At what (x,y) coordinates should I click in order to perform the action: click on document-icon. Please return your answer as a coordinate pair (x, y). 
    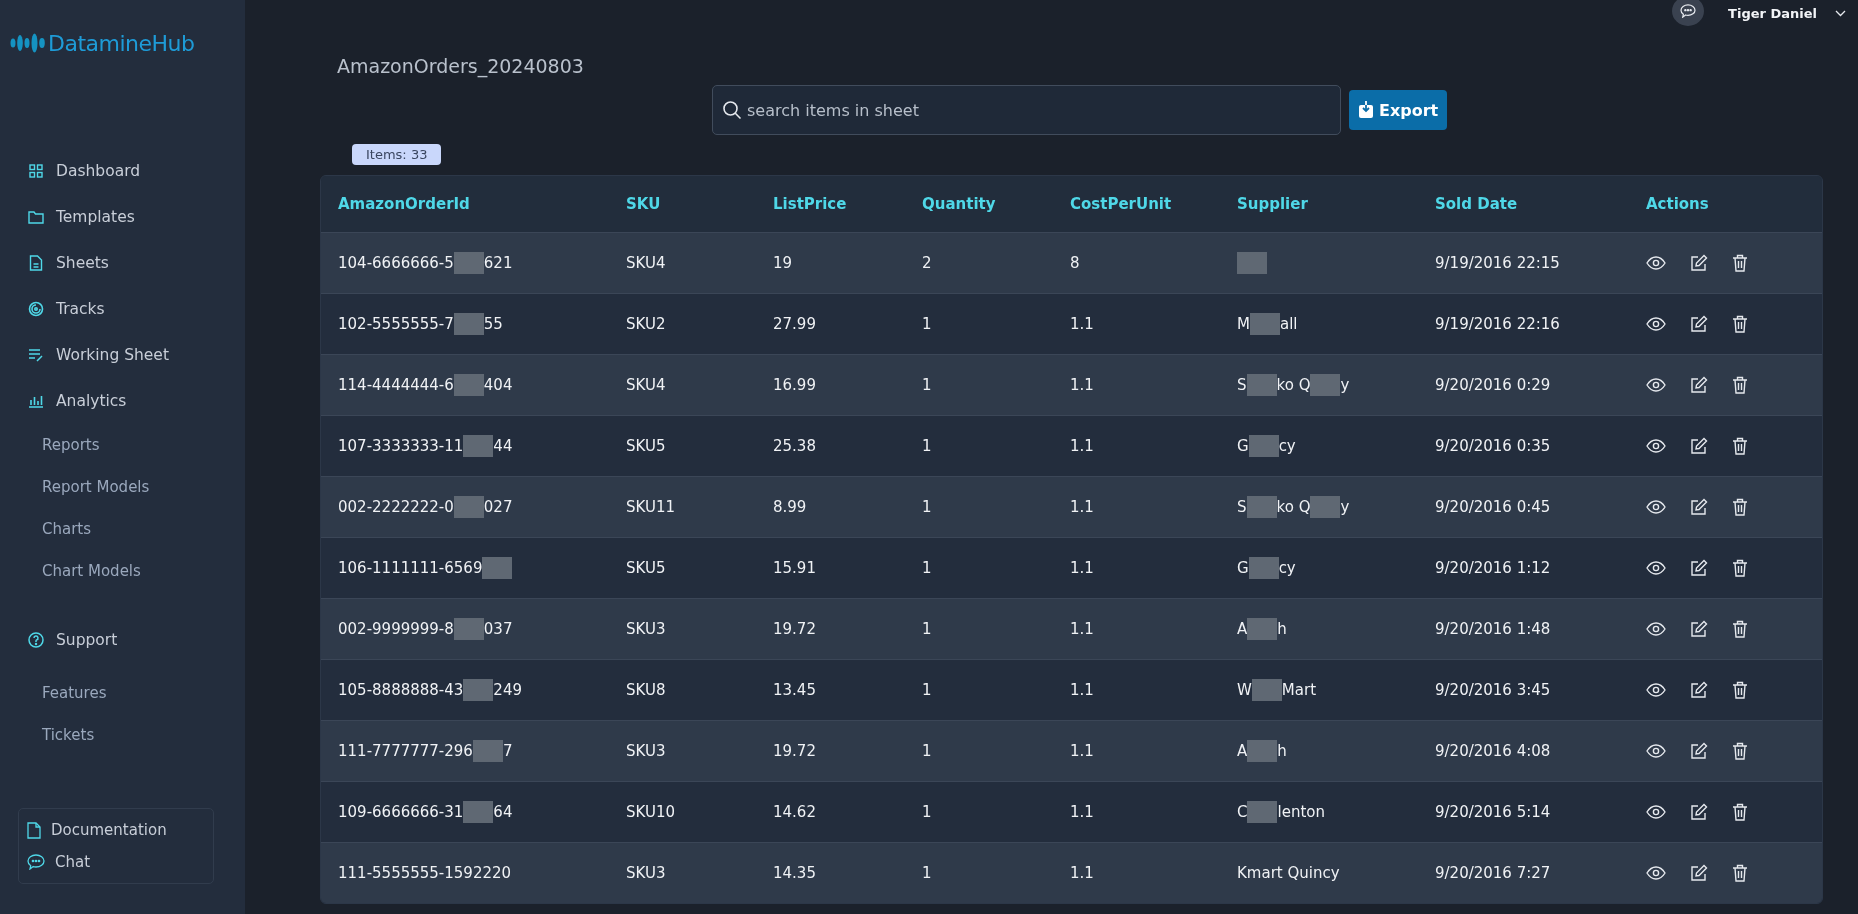
    Looking at the image, I should click on (36, 263).